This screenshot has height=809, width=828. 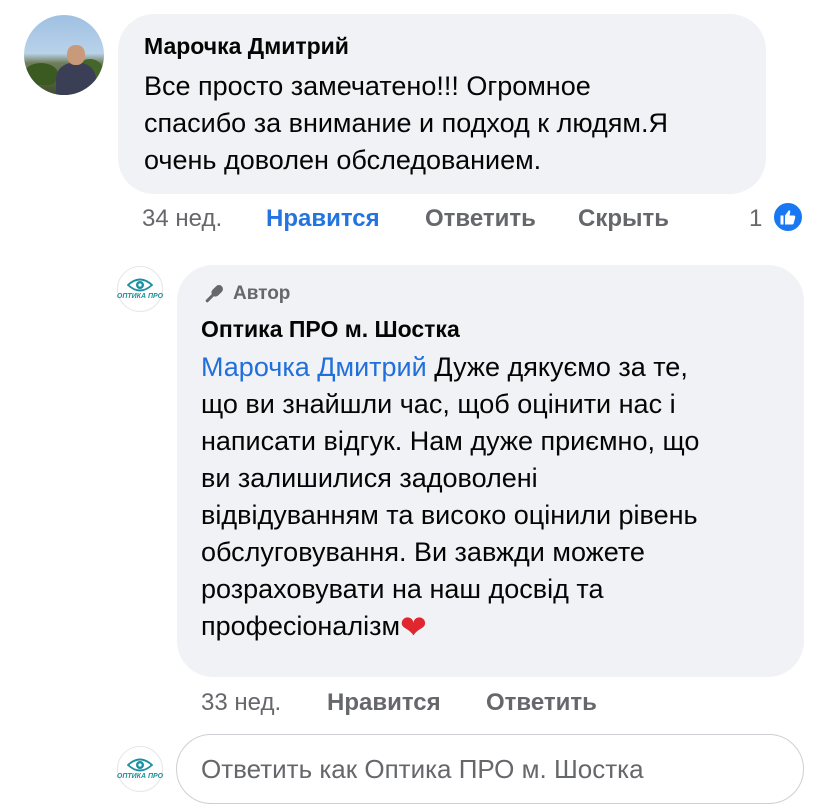 I want to click on reply-text-line: професіоналізм❤, so click(x=490, y=626).